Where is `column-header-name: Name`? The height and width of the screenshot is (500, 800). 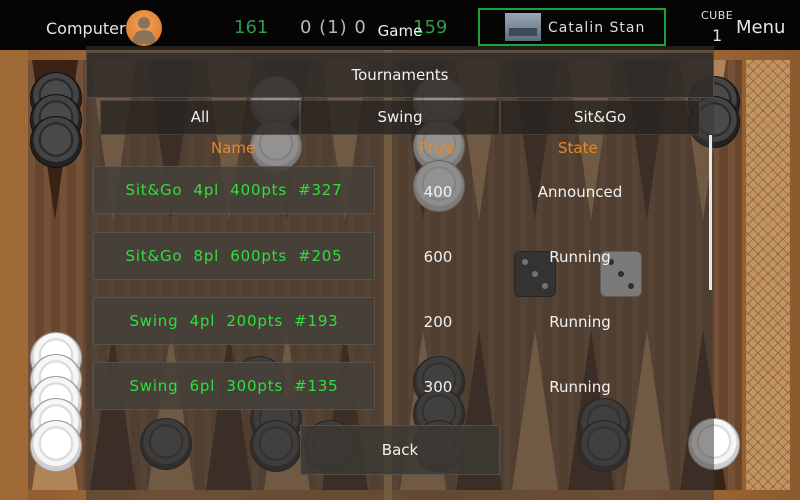 column-header-name: Name is located at coordinates (233, 148).